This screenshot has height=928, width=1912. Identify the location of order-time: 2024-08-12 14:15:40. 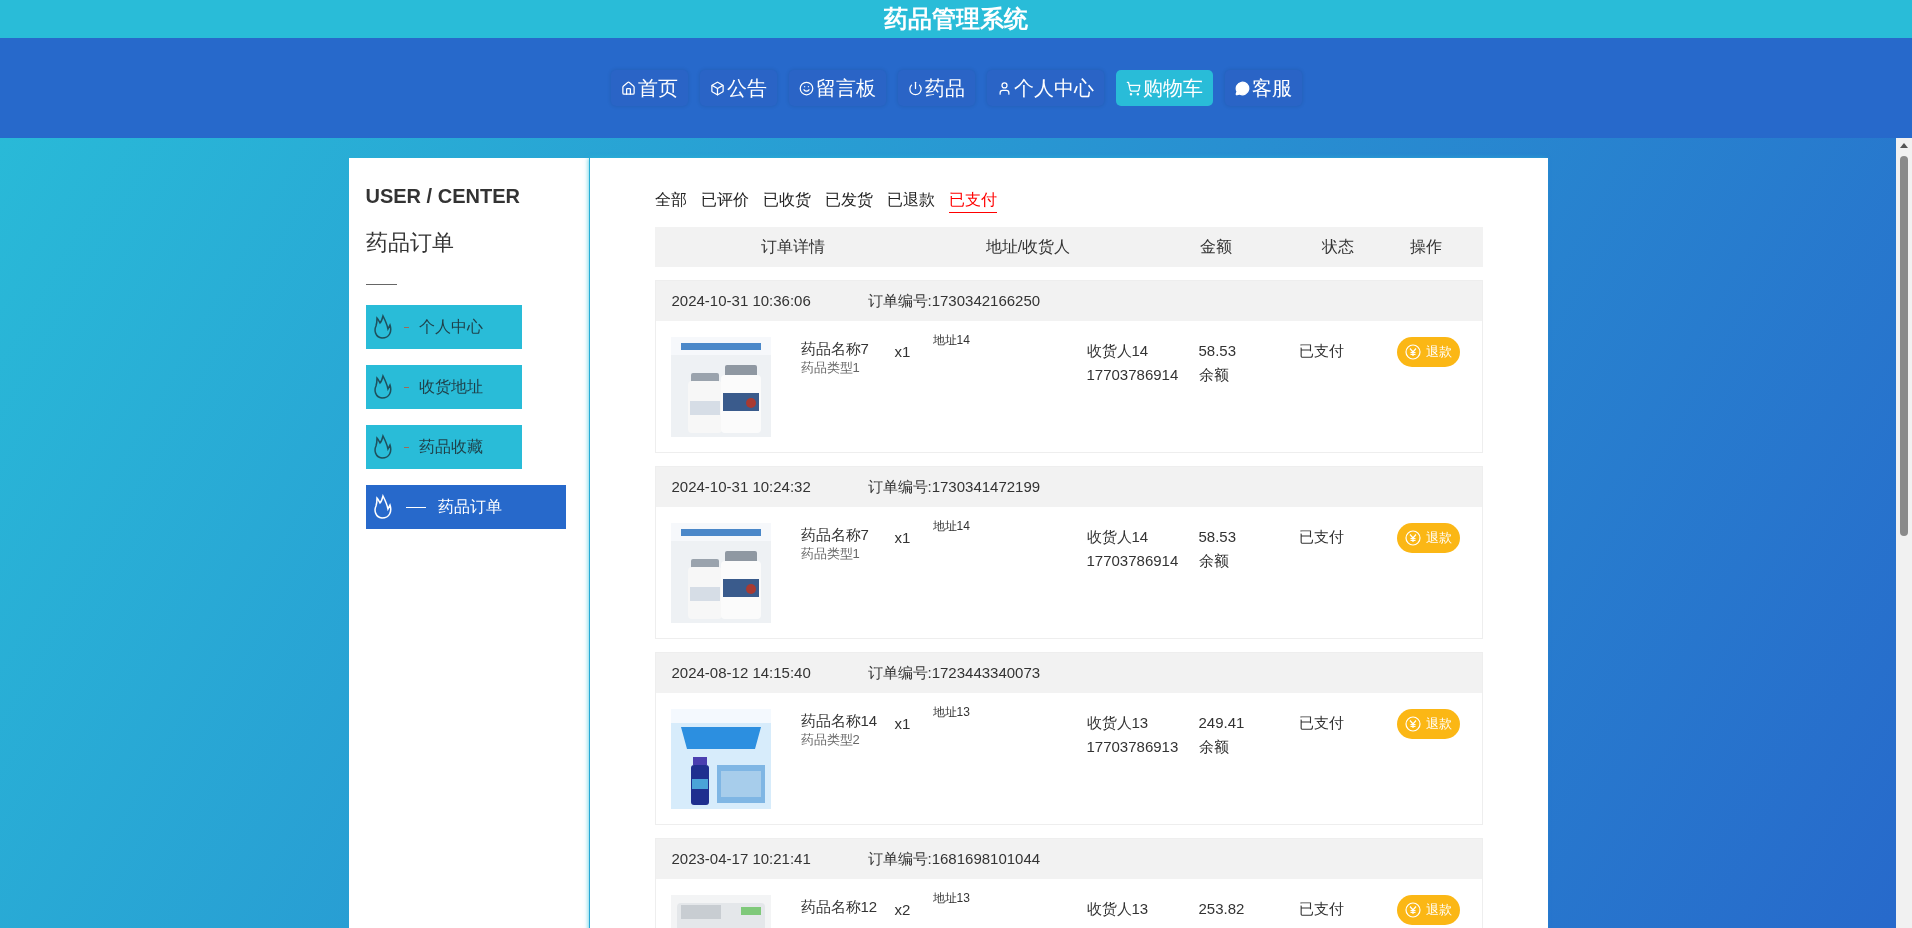
(741, 672).